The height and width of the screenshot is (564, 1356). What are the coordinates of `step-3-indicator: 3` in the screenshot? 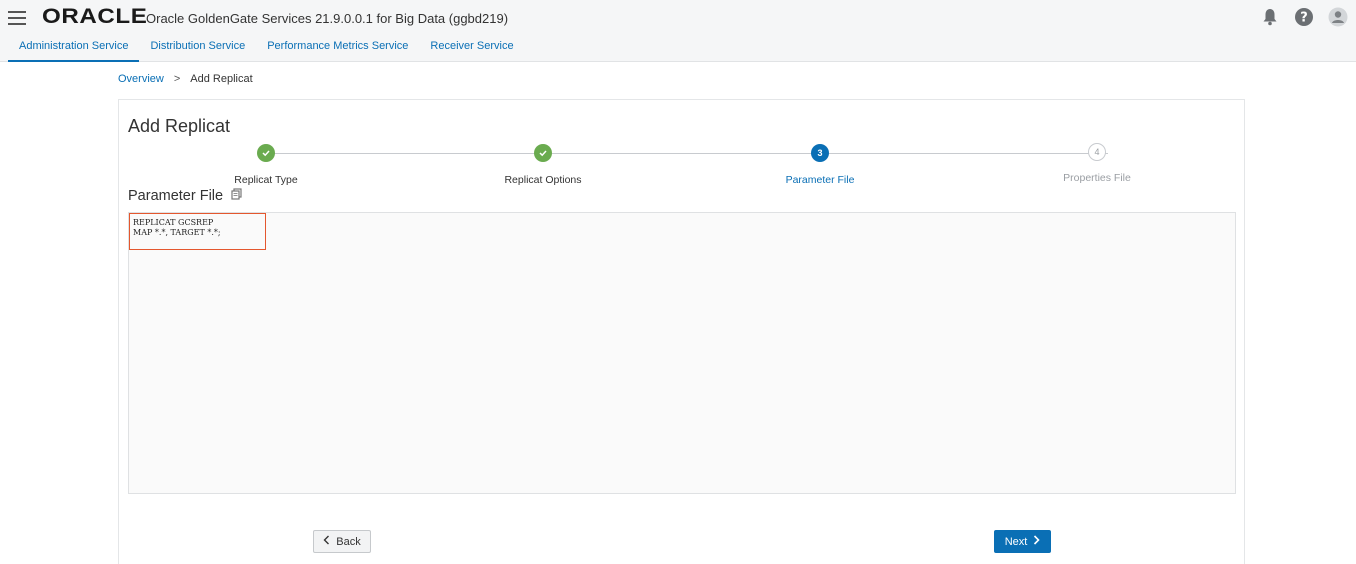 It's located at (820, 153).